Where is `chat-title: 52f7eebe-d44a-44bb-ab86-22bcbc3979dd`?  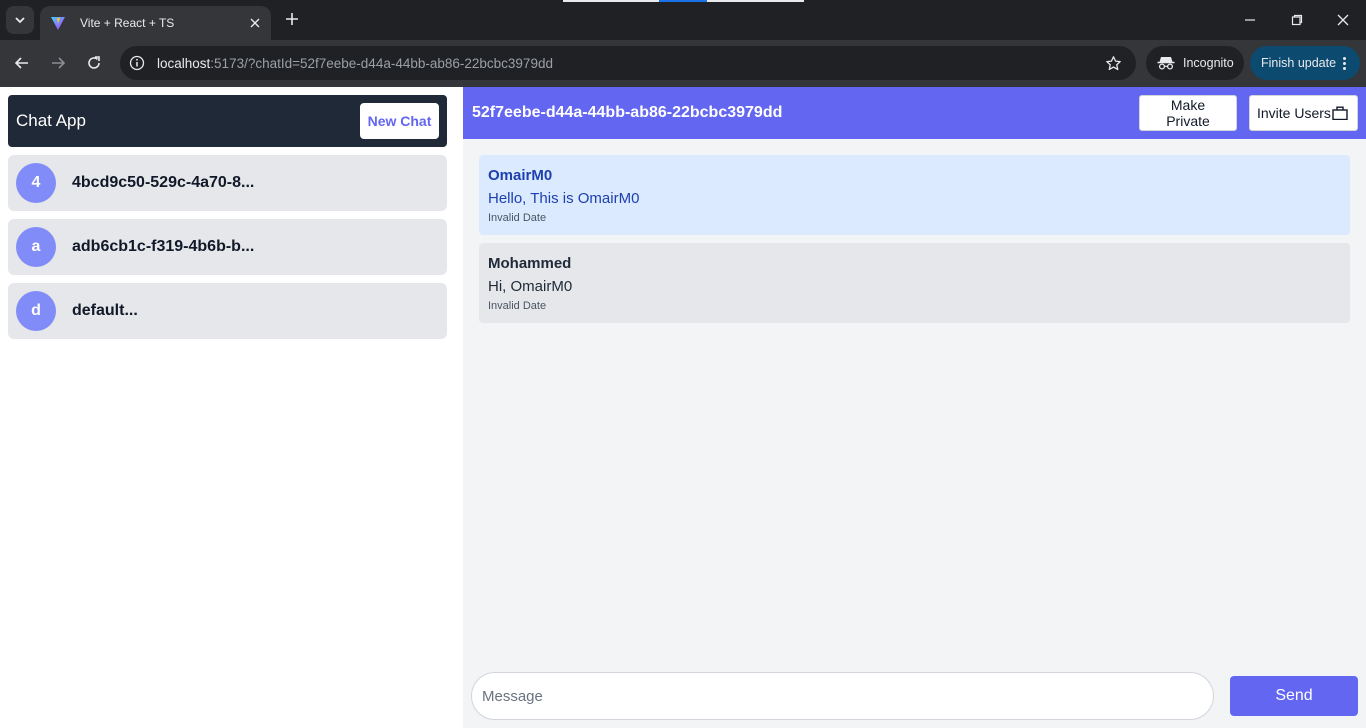 chat-title: 52f7eebe-d44a-44bb-ab86-22bcbc3979dd is located at coordinates (627, 112).